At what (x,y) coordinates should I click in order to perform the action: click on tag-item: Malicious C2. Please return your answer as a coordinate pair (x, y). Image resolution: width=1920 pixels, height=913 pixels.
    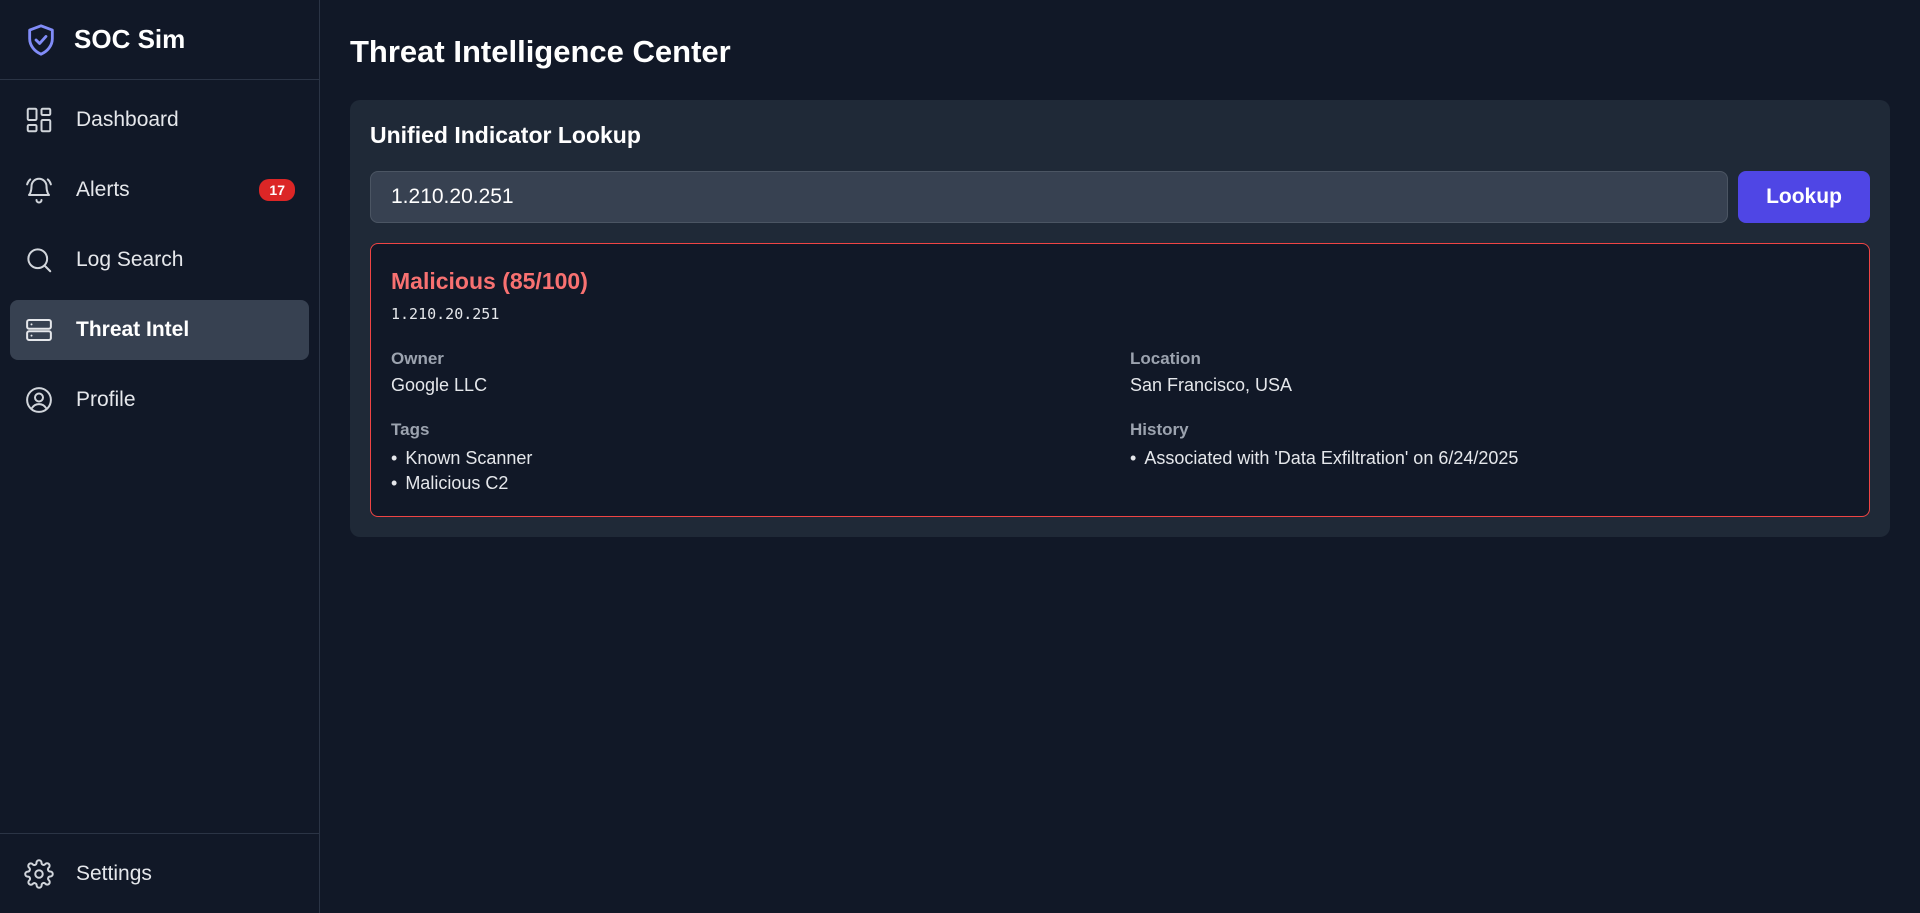
    Looking at the image, I should click on (760, 483).